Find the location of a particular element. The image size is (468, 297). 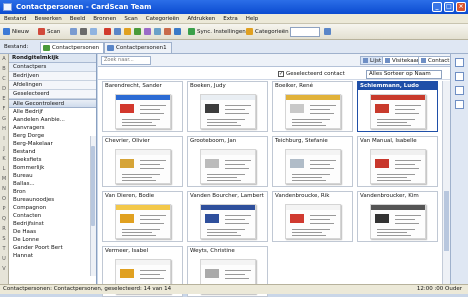

nav-item: Berg-Makelaar is located at coordinates (52, 144).